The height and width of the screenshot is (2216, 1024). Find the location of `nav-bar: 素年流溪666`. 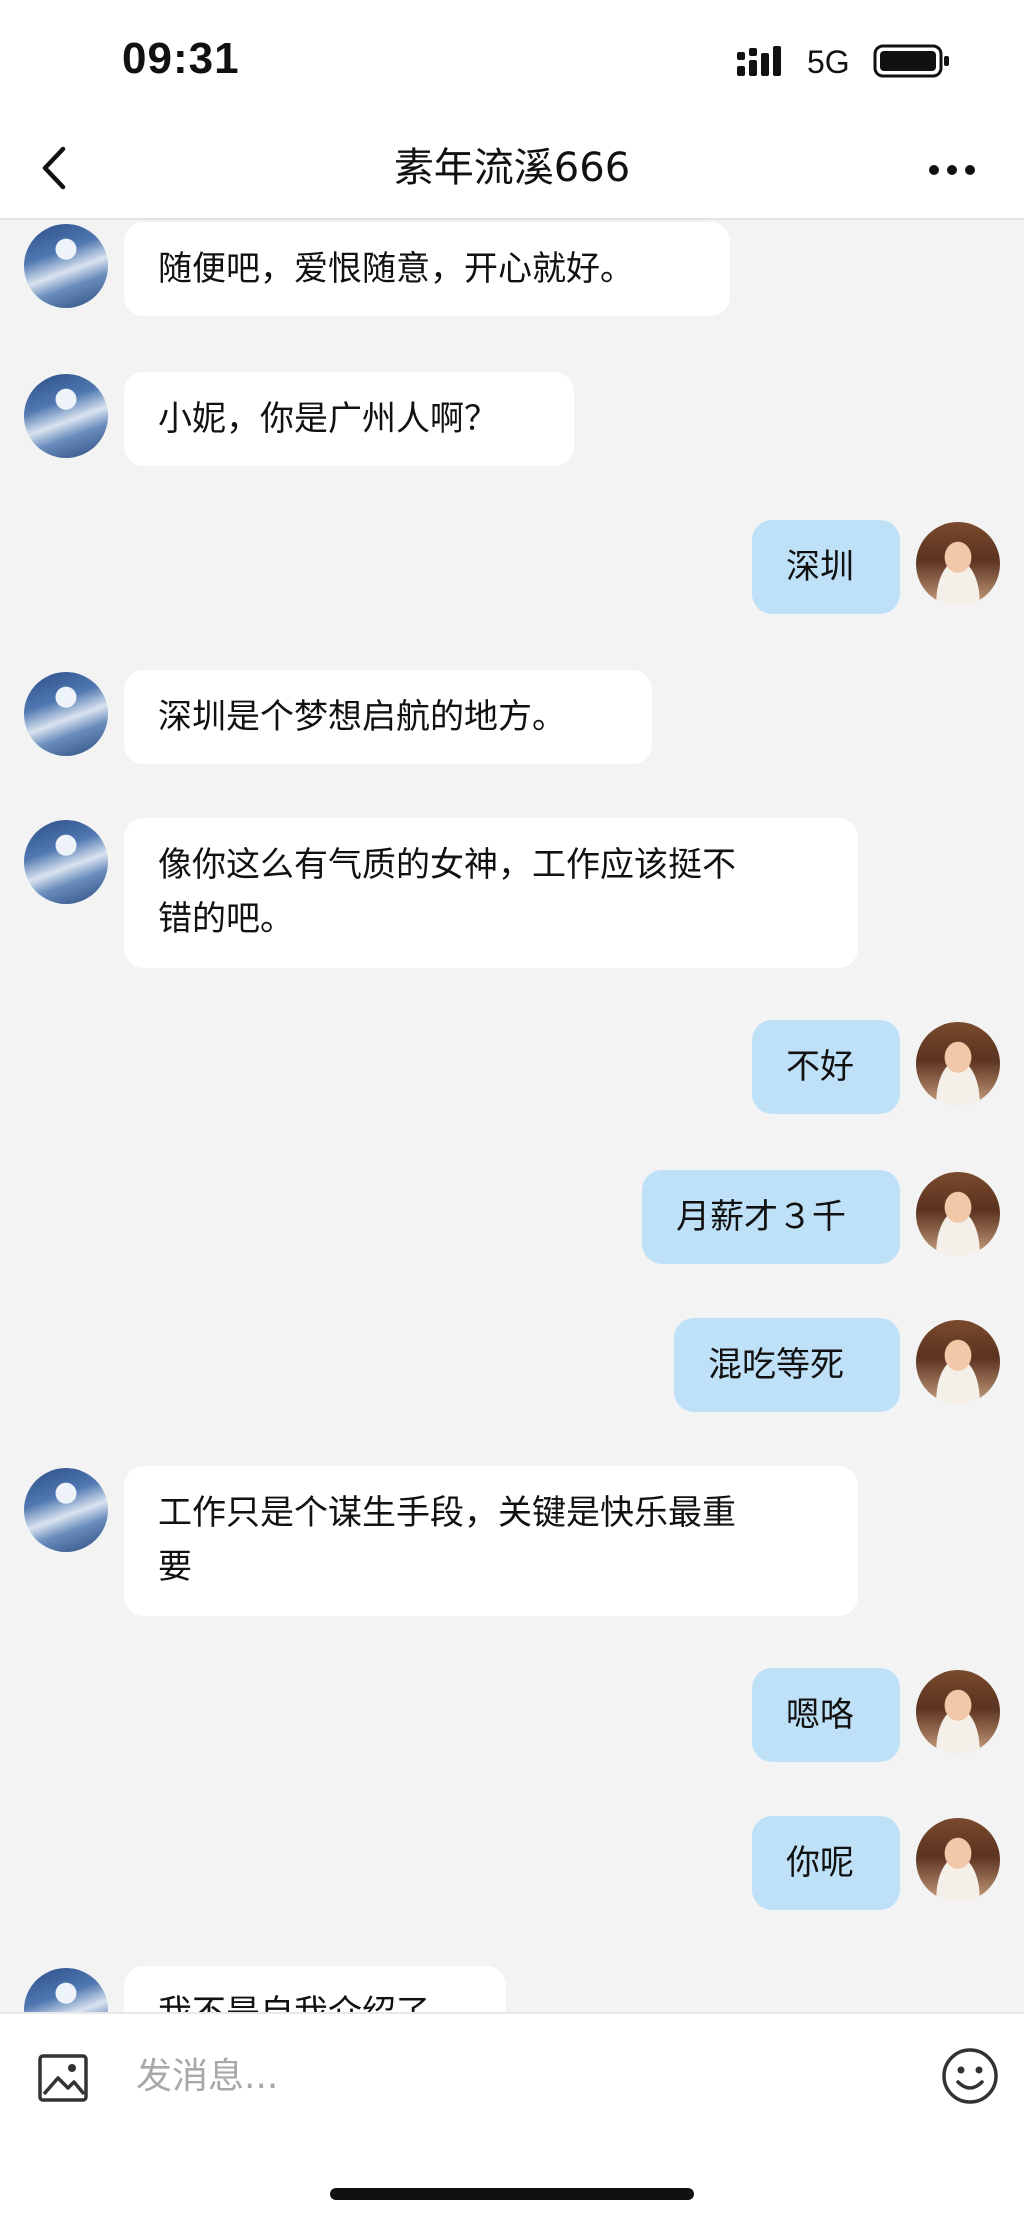

nav-bar: 素年流溪666 is located at coordinates (512, 170).